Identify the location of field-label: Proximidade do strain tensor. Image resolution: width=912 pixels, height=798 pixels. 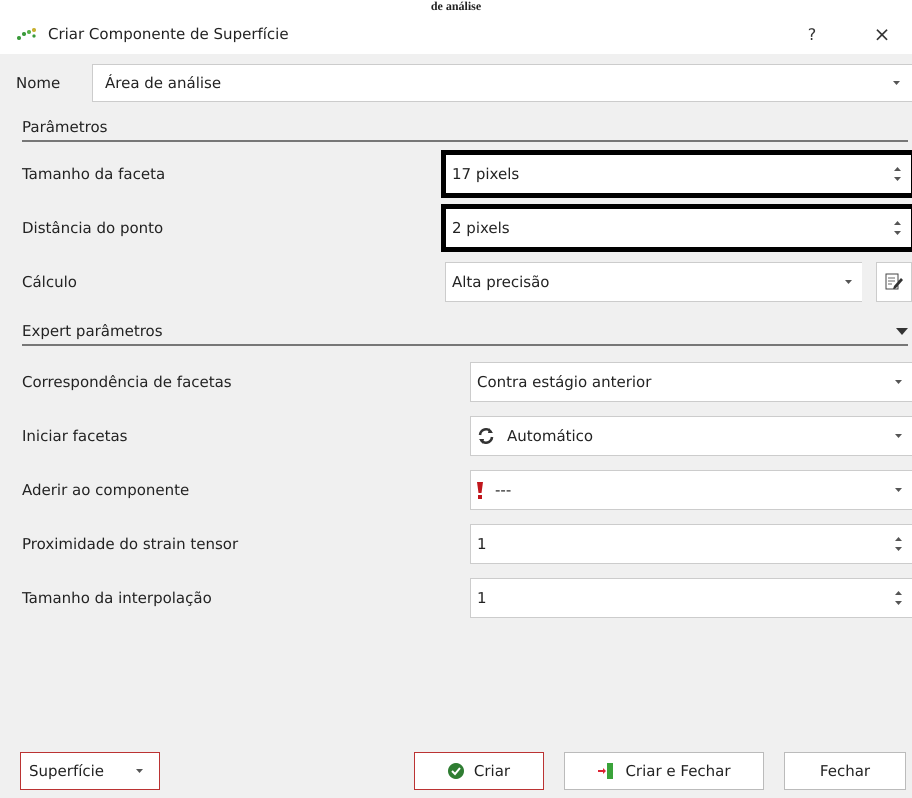
(130, 544).